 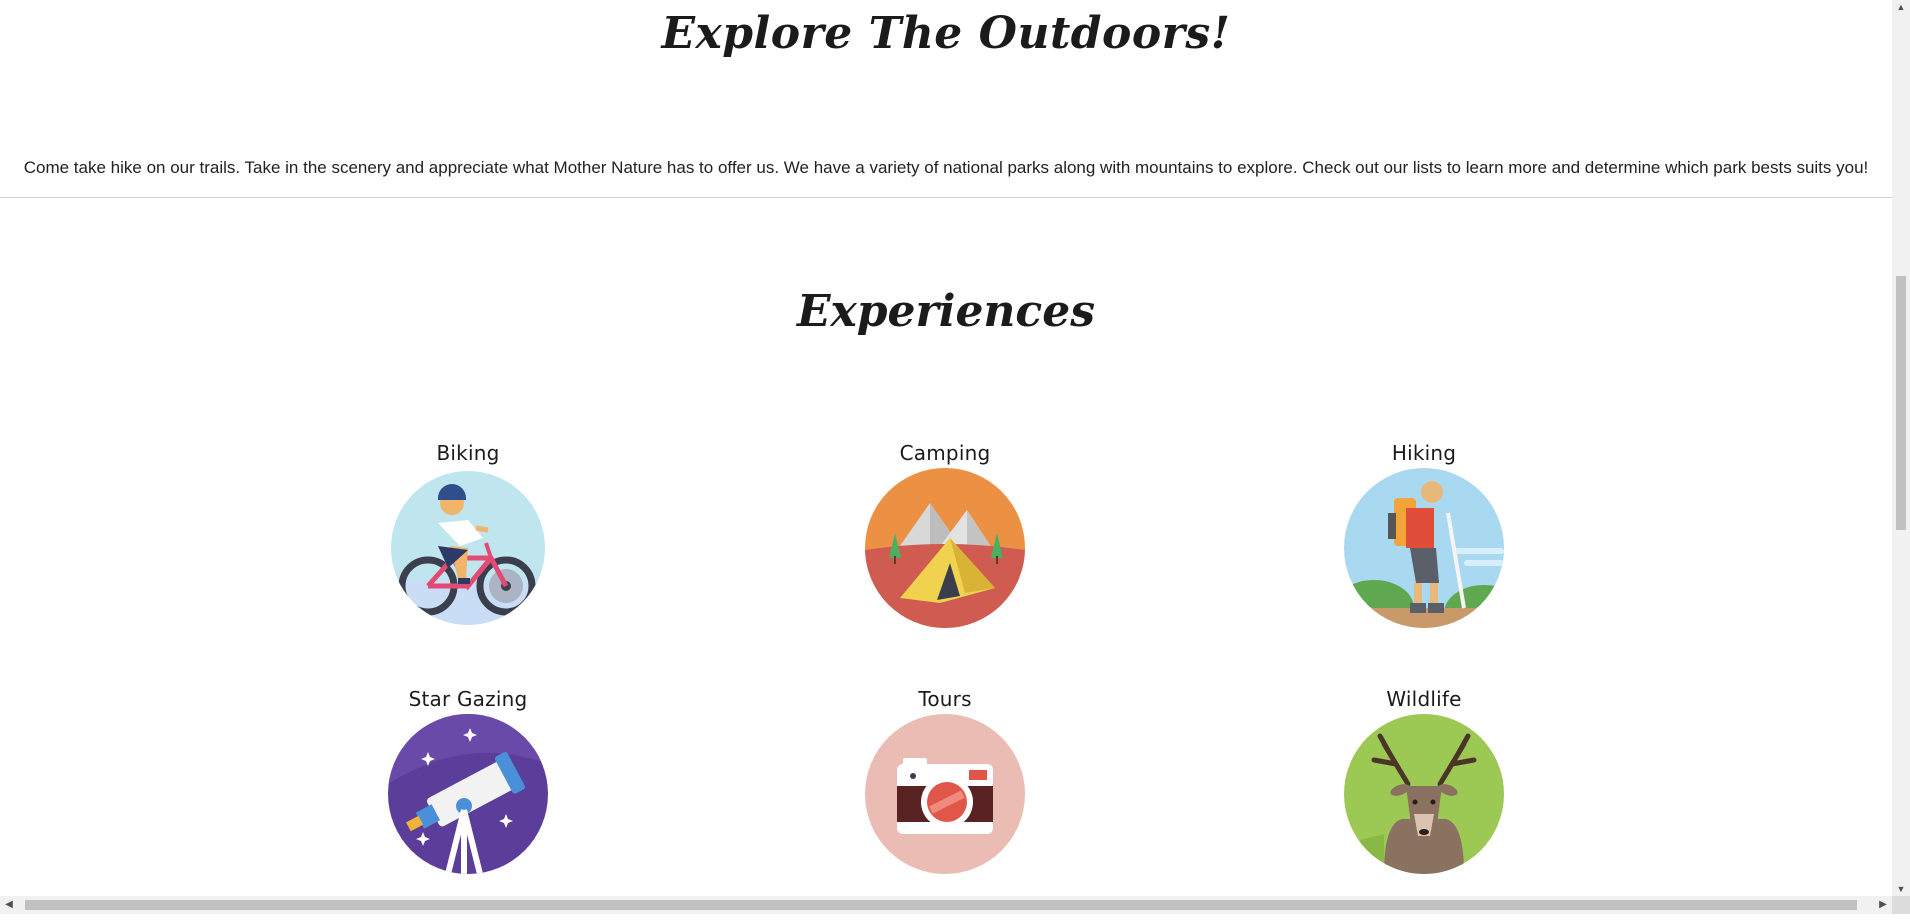 I want to click on experience-card-biking: Biking, so click(x=468, y=533).